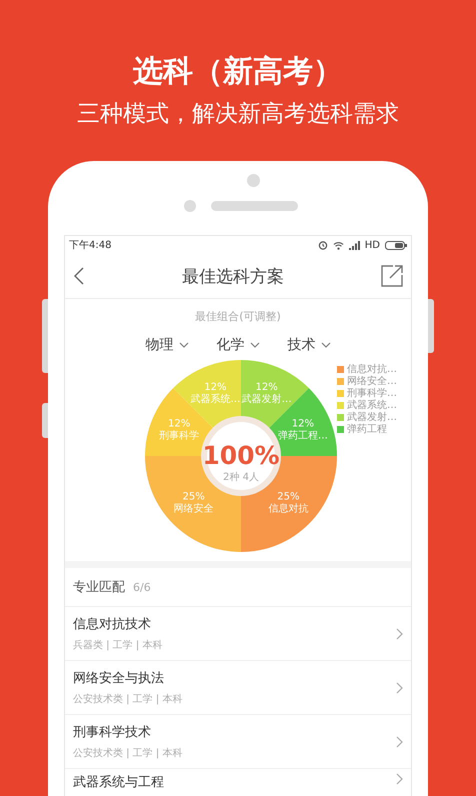 The width and height of the screenshot is (476, 796). What do you see at coordinates (190, 206) in the screenshot?
I see `camera-dot` at bounding box center [190, 206].